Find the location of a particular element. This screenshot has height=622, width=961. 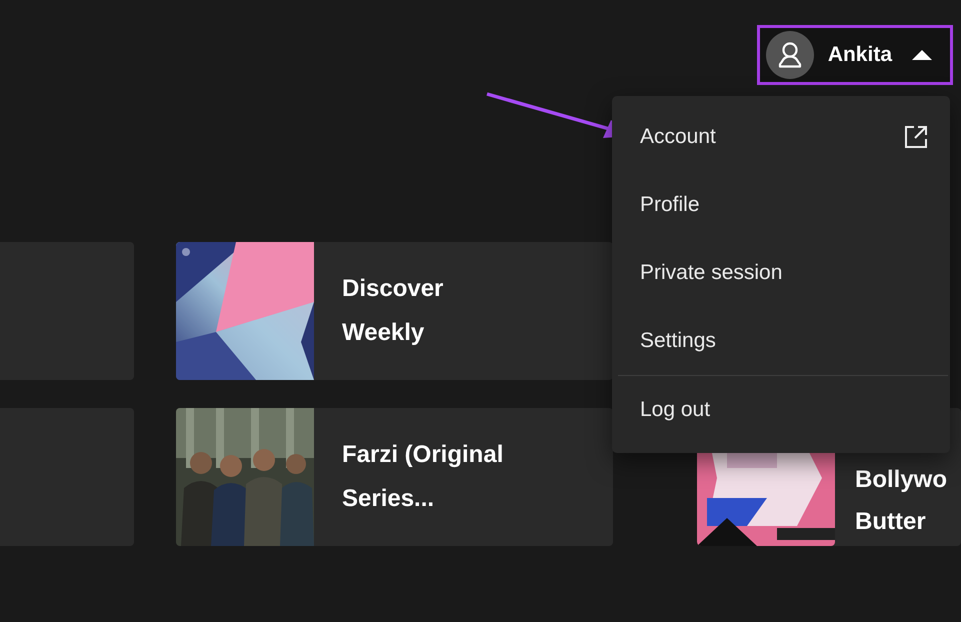

menu-item: Account is located at coordinates (781, 137).